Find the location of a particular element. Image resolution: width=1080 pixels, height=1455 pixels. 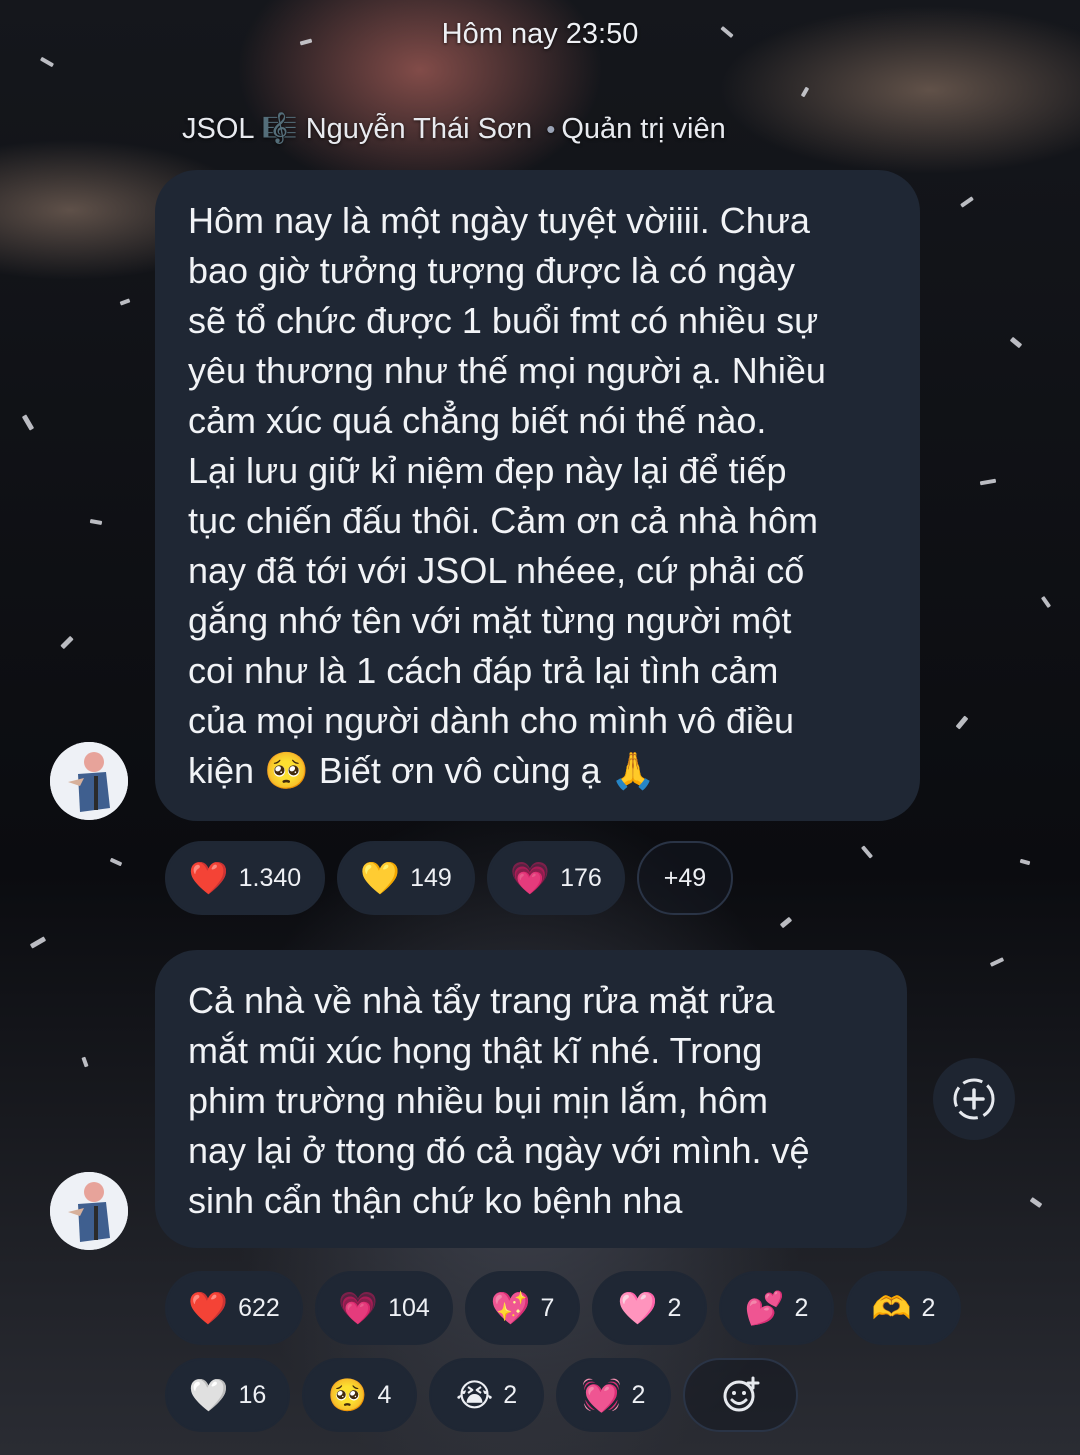

reaction-count: 16 is located at coordinates (252, 1394).